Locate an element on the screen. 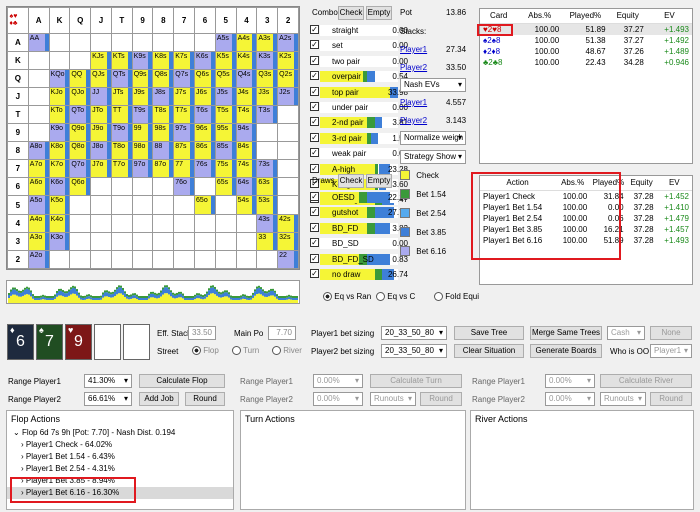  matrix-cell: Q6s is located at coordinates (205, 78).